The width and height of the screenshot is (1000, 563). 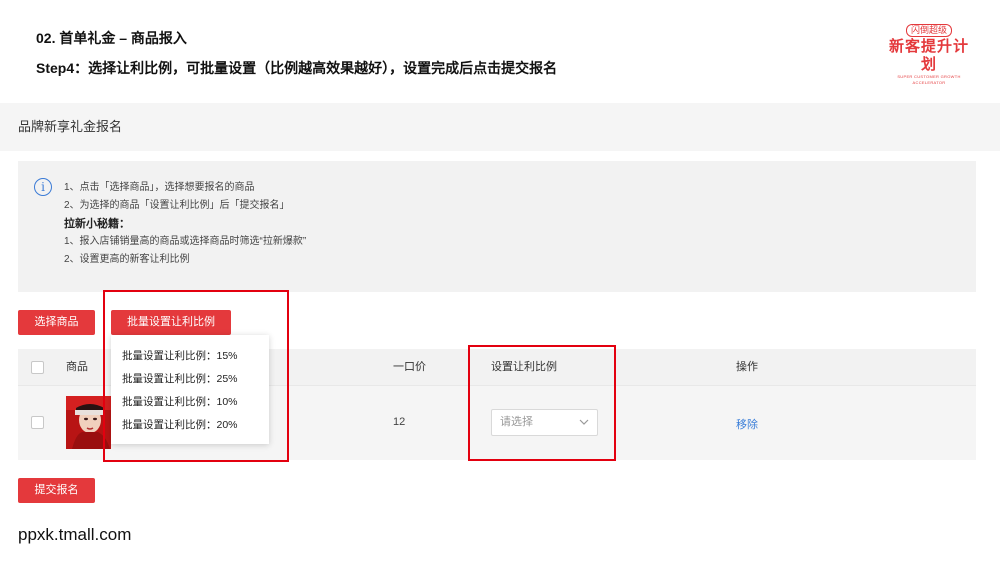 What do you see at coordinates (75, 534) in the screenshot?
I see `footer-url: ppxk.tmall.com` at bounding box center [75, 534].